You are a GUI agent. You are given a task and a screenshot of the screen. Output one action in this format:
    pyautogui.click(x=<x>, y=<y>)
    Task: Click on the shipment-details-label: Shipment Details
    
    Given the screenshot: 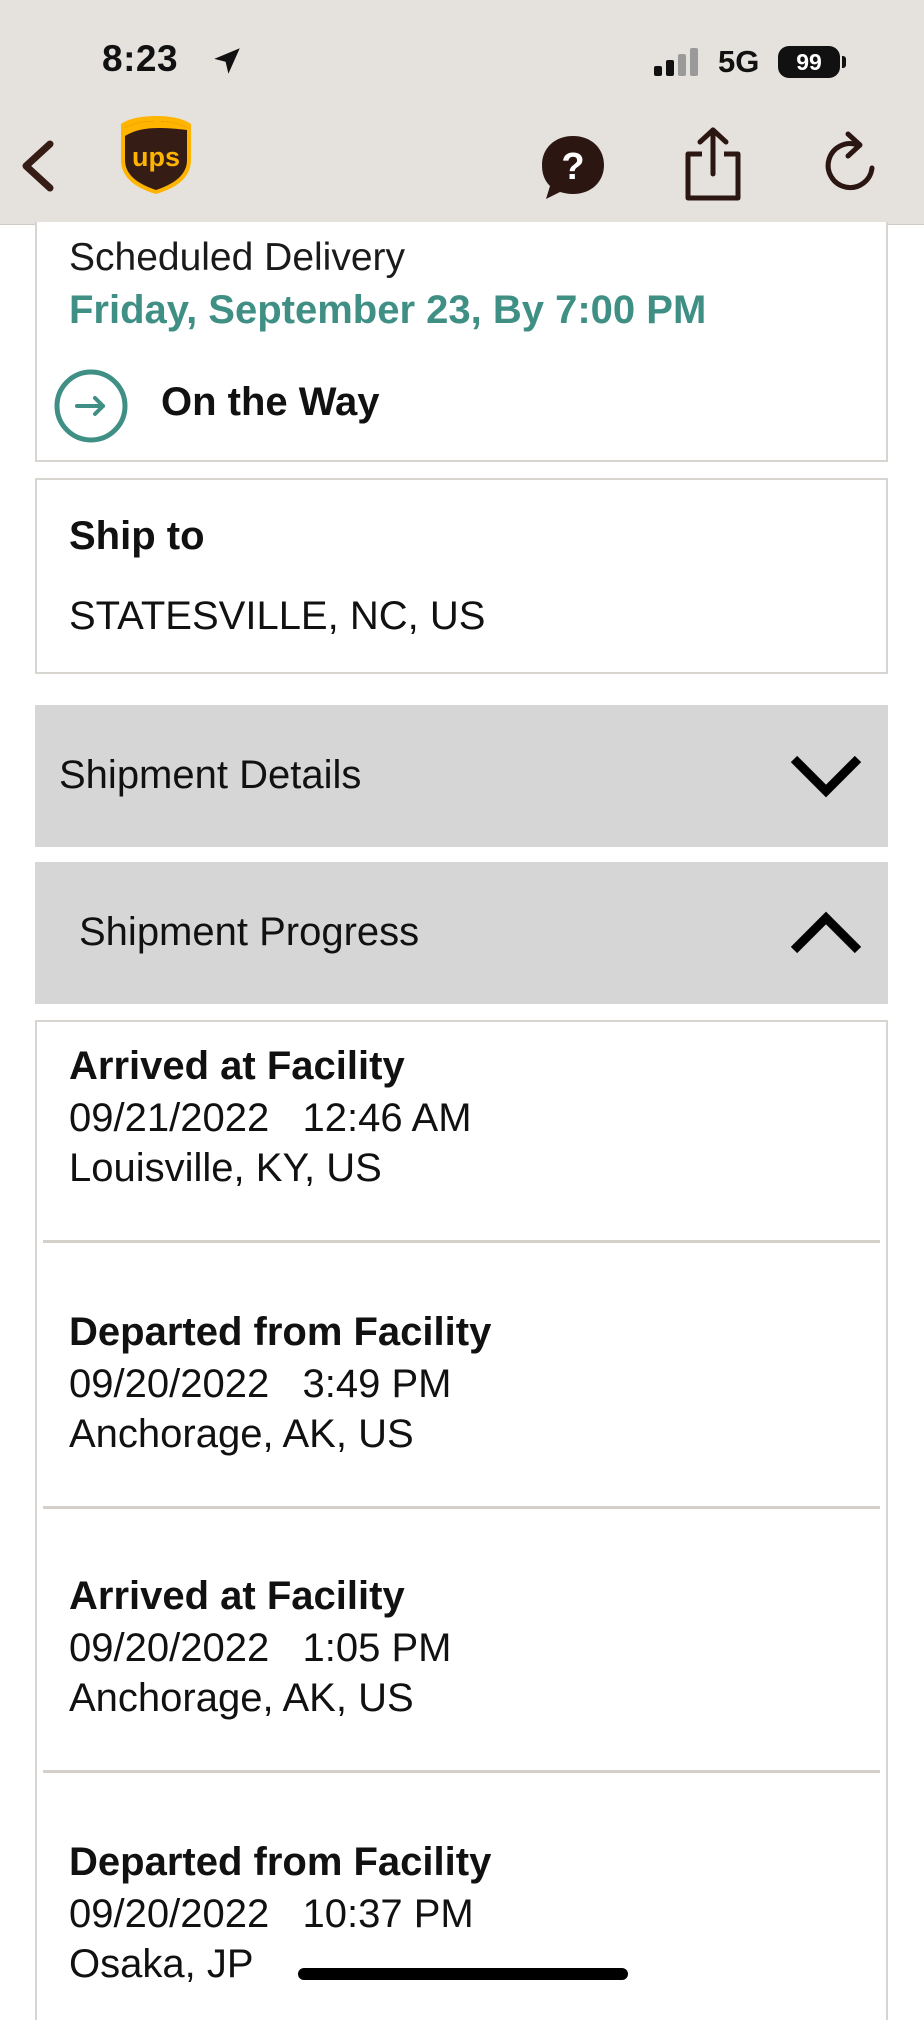 What is the action you would take?
    pyautogui.click(x=210, y=775)
    